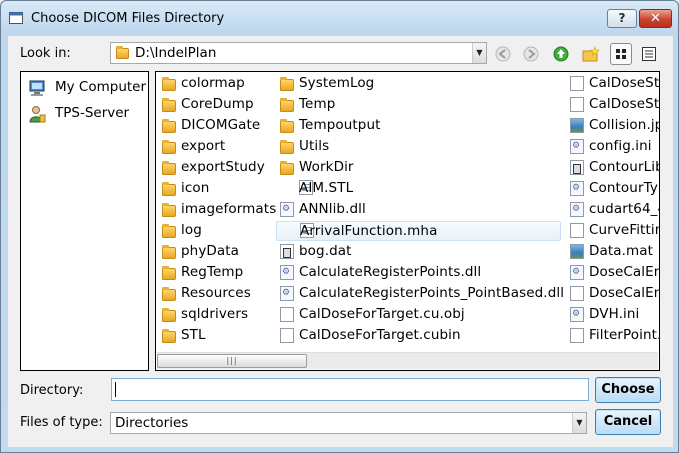  Describe the element at coordinates (655, 18) in the screenshot. I see `close-button: ✕` at that location.